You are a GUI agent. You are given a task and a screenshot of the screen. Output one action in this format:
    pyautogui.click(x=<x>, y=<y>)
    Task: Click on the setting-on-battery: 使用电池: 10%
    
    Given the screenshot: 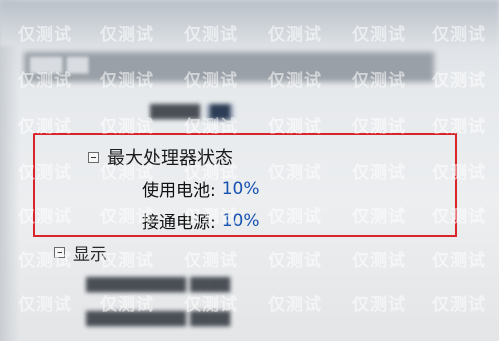 What is the action you would take?
    pyautogui.click(x=201, y=189)
    